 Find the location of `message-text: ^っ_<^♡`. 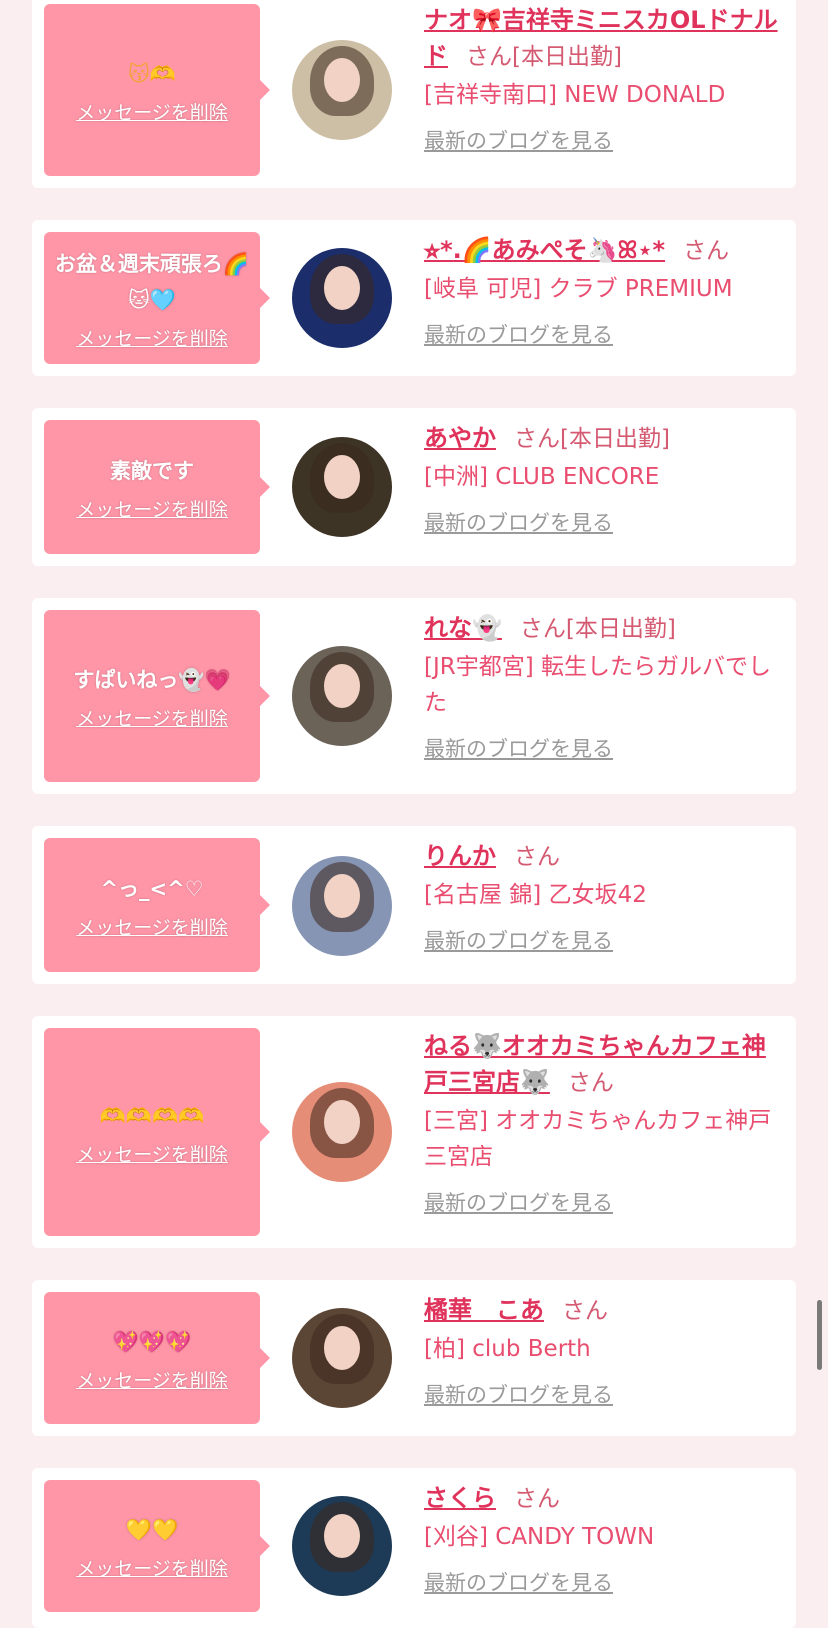

message-text: ^っ_<^♡ is located at coordinates (152, 888).